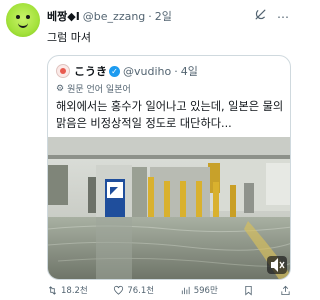  I want to click on quote-avatar, so click(63, 71).